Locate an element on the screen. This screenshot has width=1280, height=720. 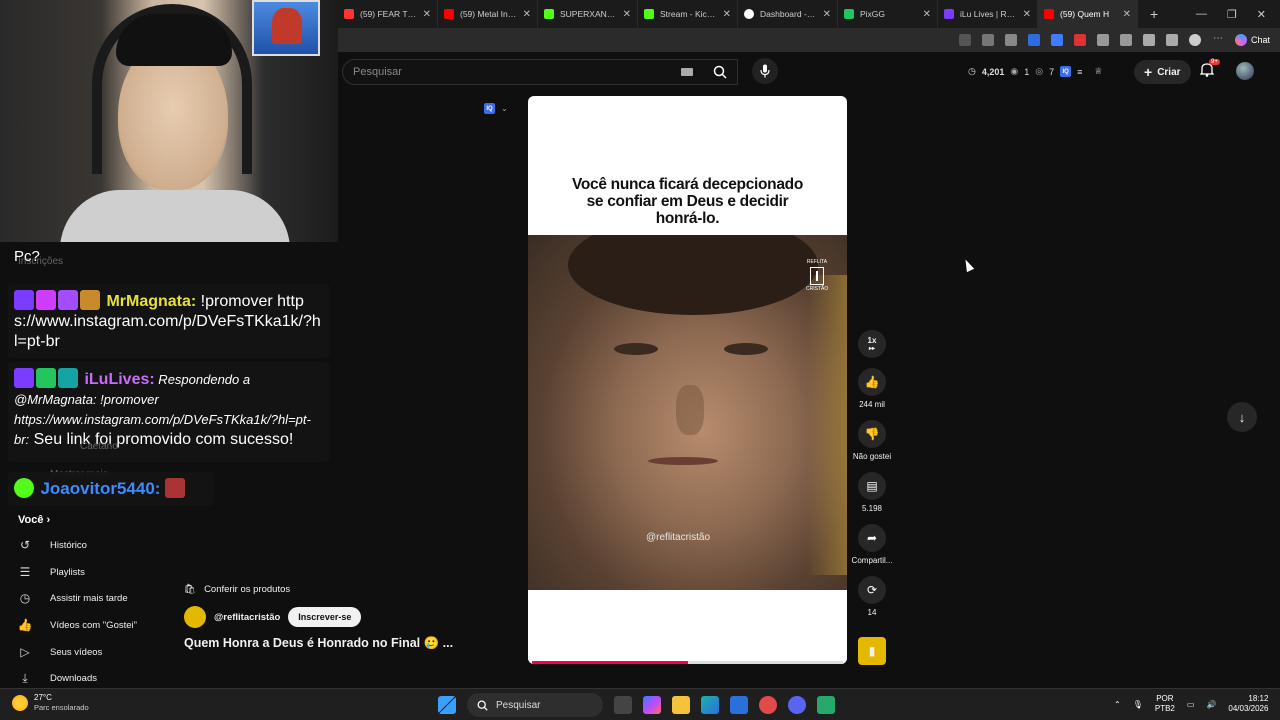
search-input: Pesquisar is located at coordinates (540, 72).